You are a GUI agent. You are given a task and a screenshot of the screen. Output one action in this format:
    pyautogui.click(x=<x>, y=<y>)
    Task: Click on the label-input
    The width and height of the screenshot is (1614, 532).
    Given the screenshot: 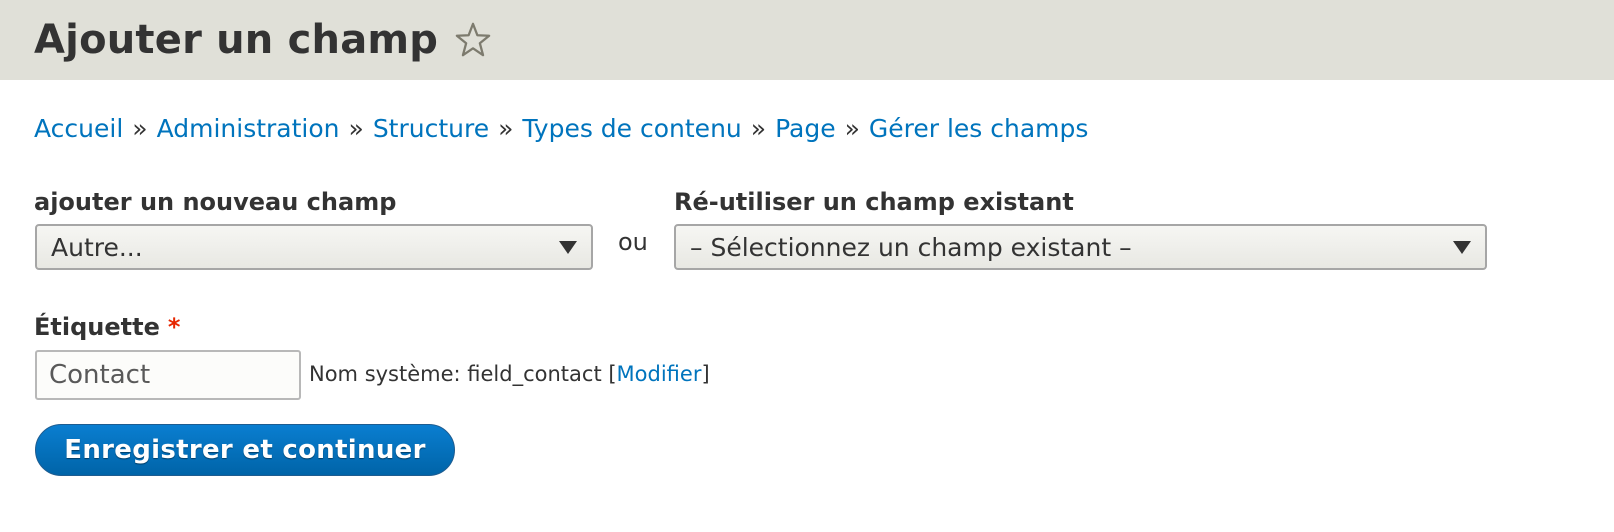 What is the action you would take?
    pyautogui.click(x=168, y=375)
    